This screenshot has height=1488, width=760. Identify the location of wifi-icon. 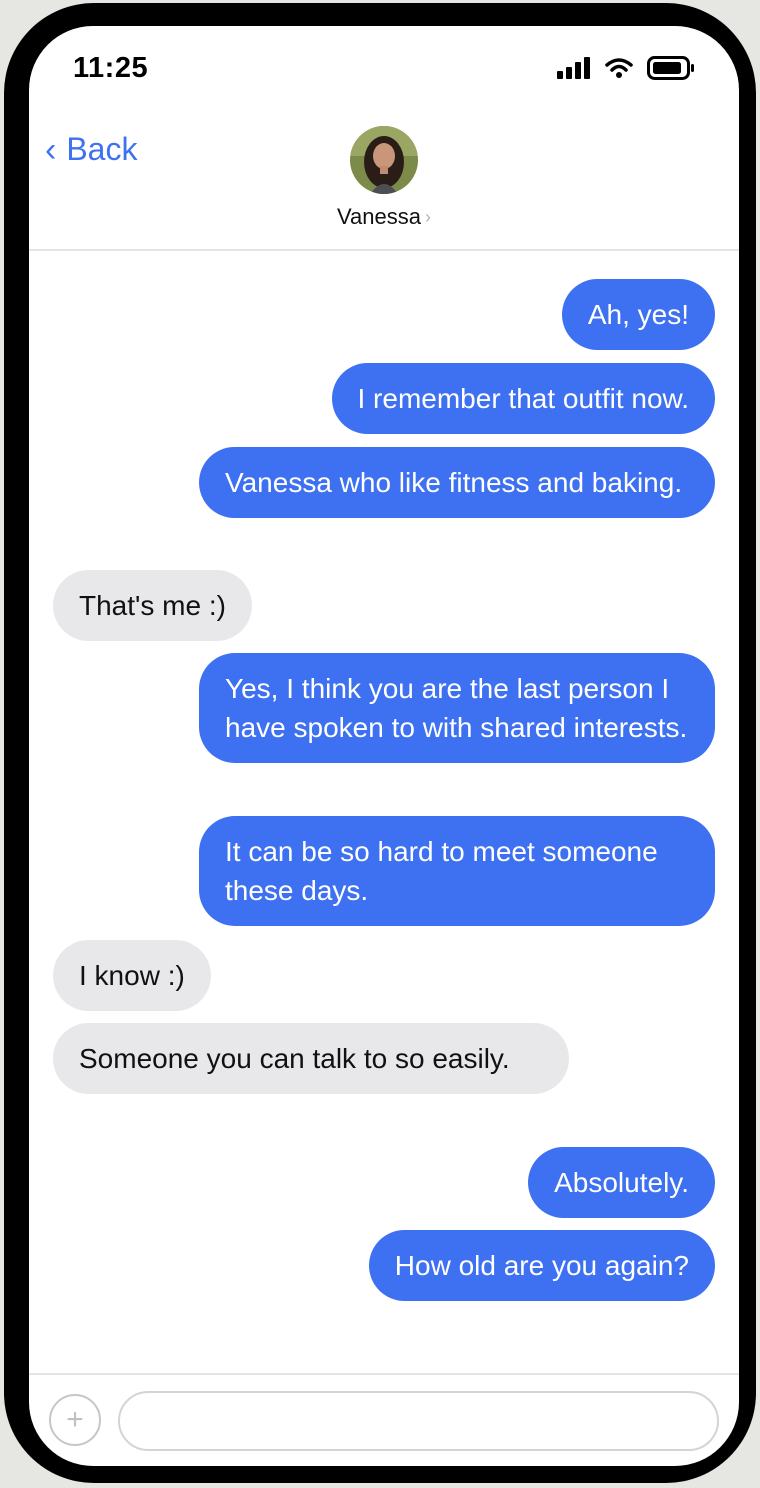
(619, 68).